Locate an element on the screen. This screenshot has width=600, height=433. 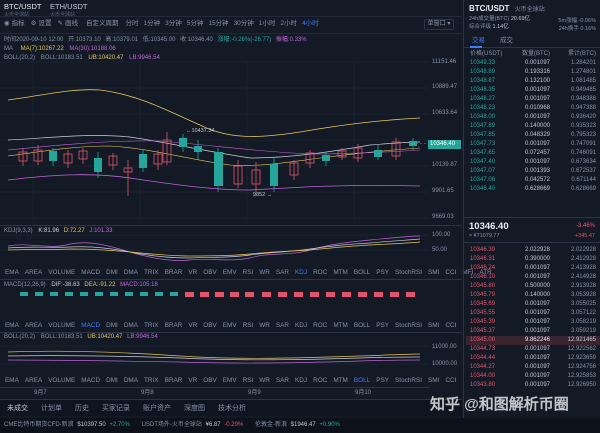
indicator-option-active: BOLL is located at coordinates (362, 380).